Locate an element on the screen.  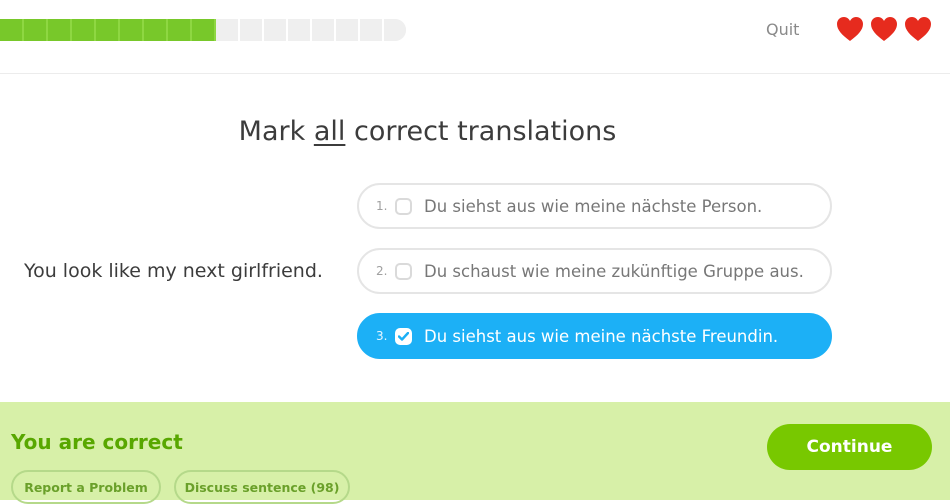
option-number: 1. is located at coordinates (382, 206).